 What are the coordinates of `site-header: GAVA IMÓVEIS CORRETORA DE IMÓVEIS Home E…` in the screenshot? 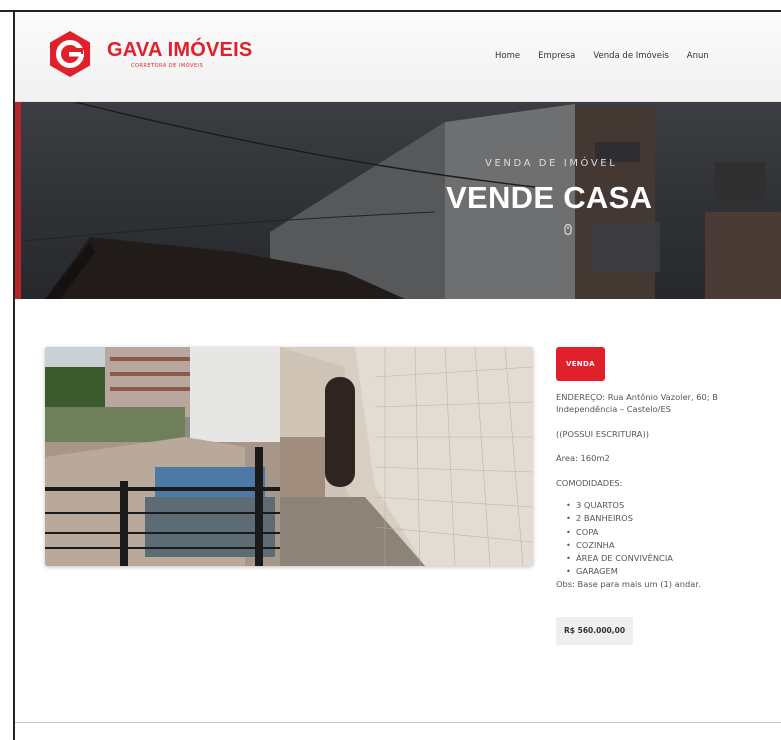 It's located at (398, 57).